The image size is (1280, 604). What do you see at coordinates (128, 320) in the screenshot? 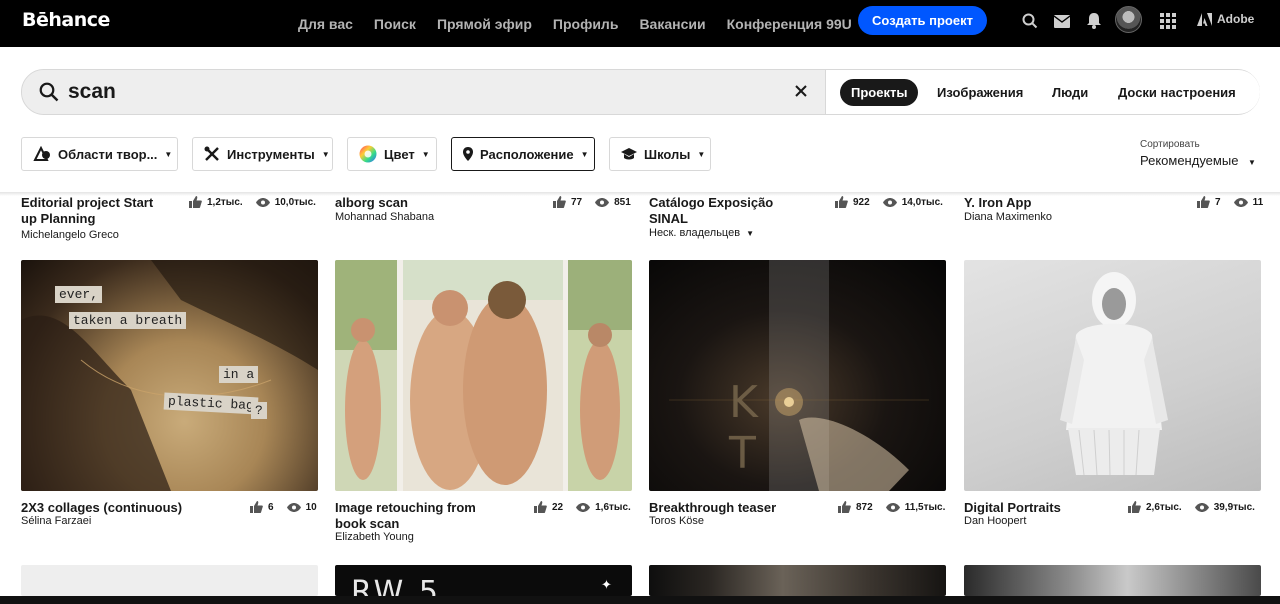
I see `collage-word: taken a breath` at bounding box center [128, 320].